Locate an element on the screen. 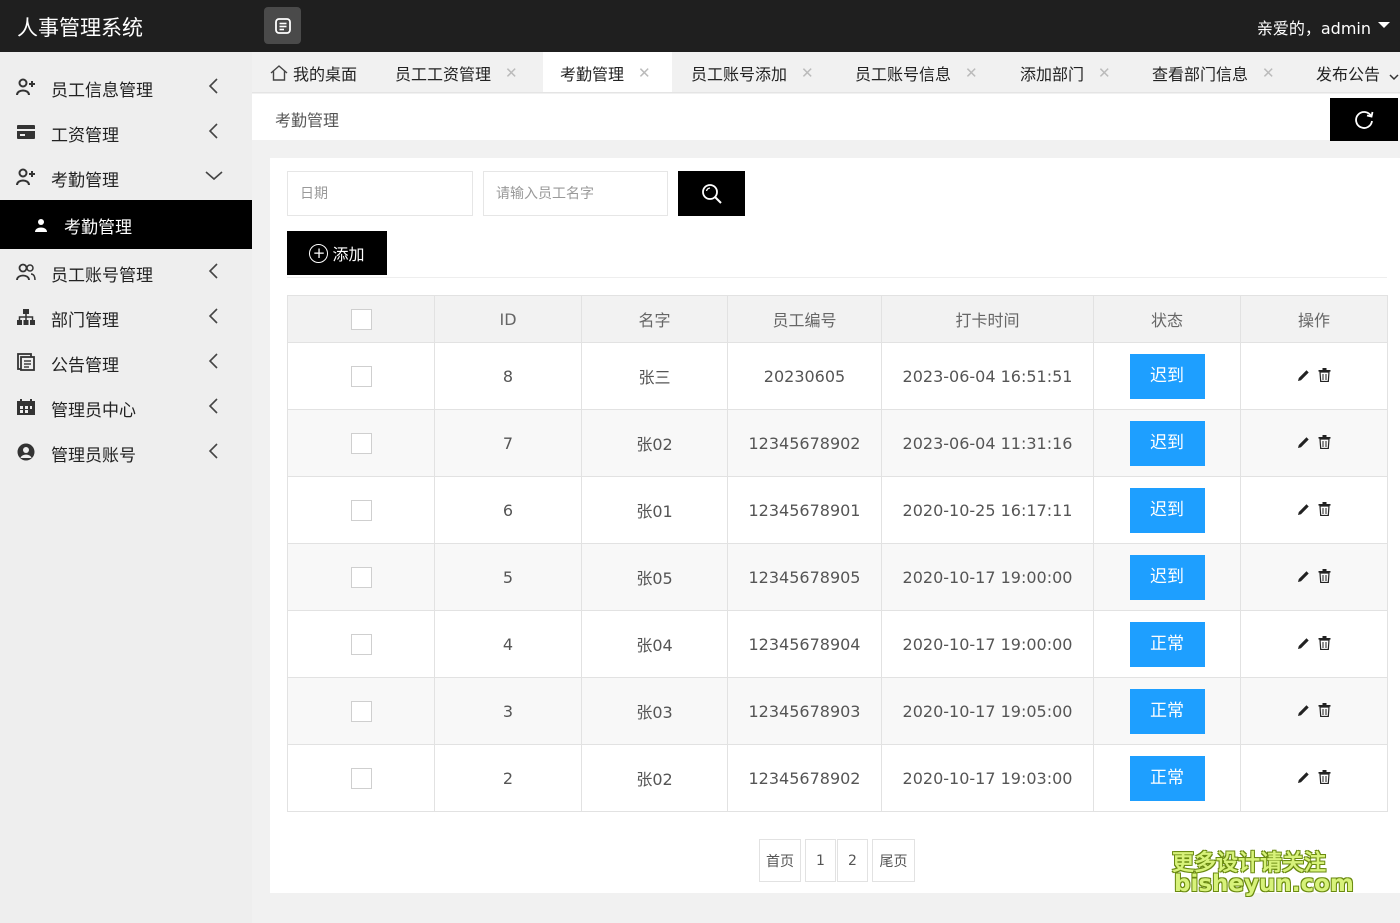 The image size is (1400, 923). tab-scroll-right is located at coordinates (1393, 72).